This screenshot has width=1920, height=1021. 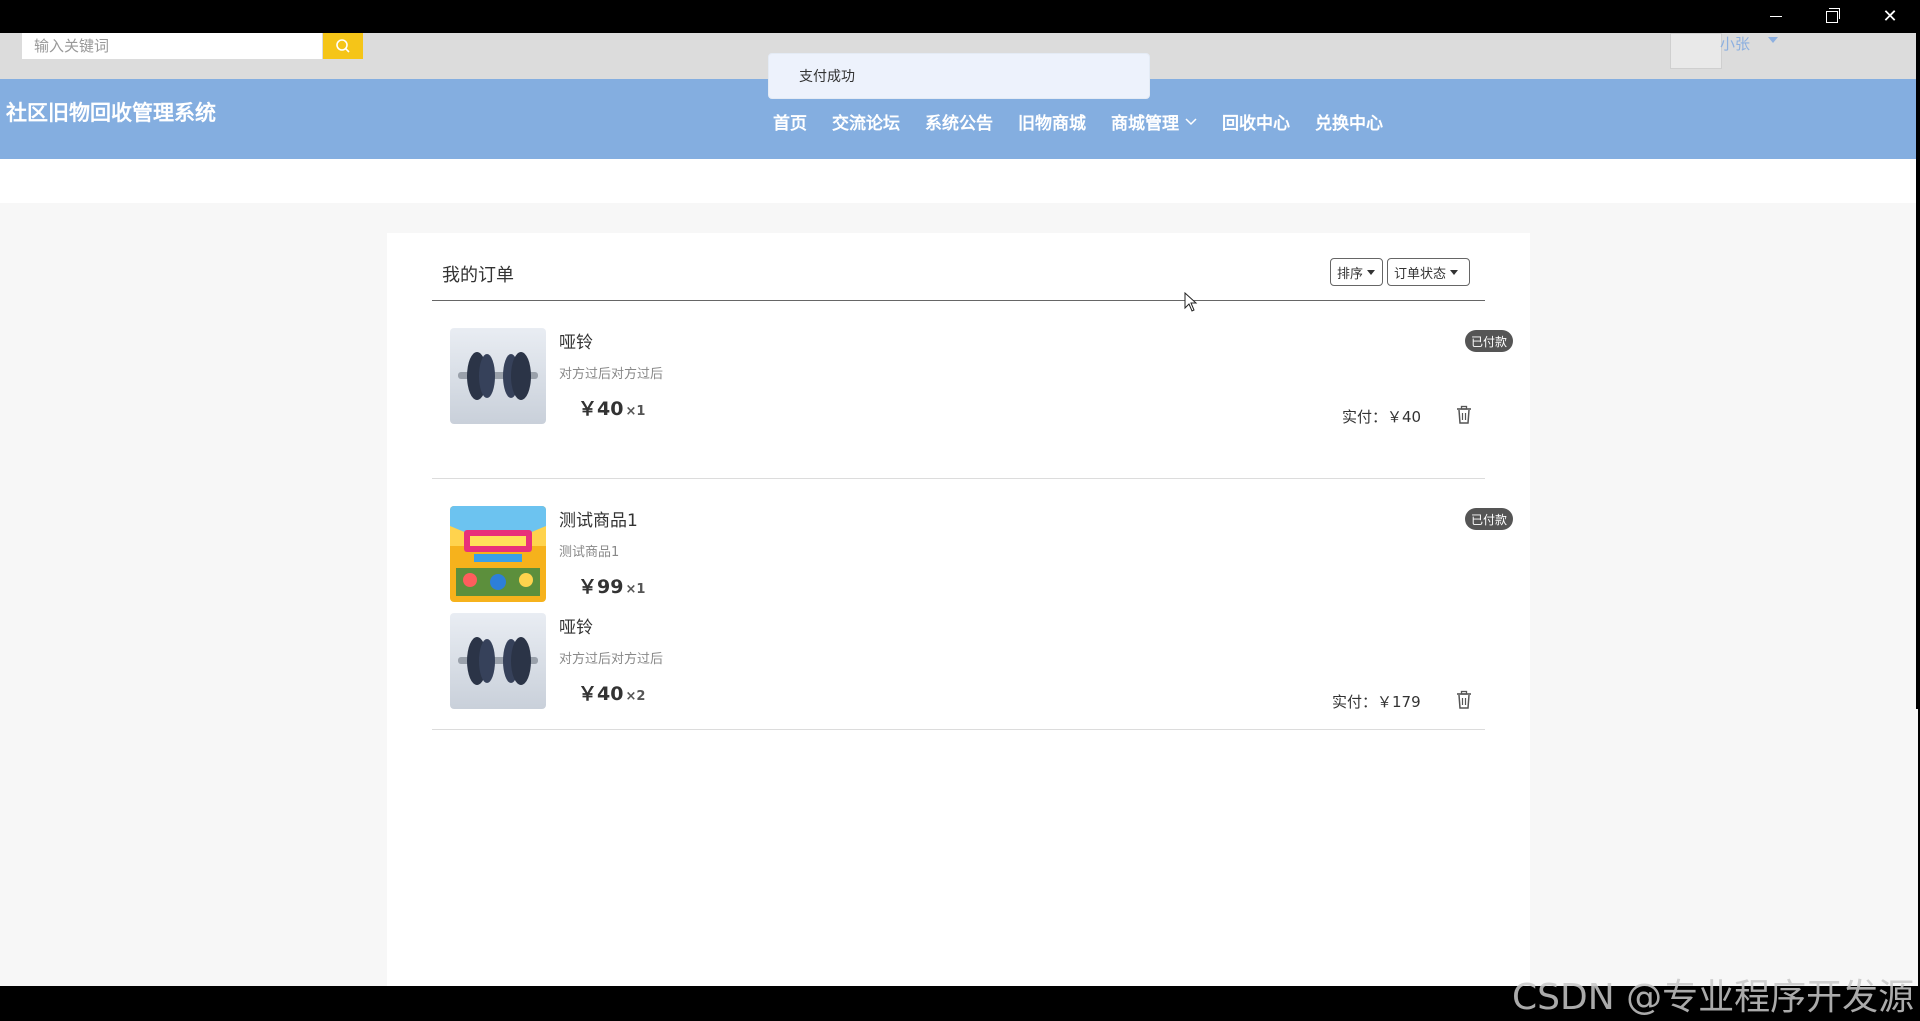 I want to click on site-title: 社区旧物回收管理系统, so click(x=111, y=113).